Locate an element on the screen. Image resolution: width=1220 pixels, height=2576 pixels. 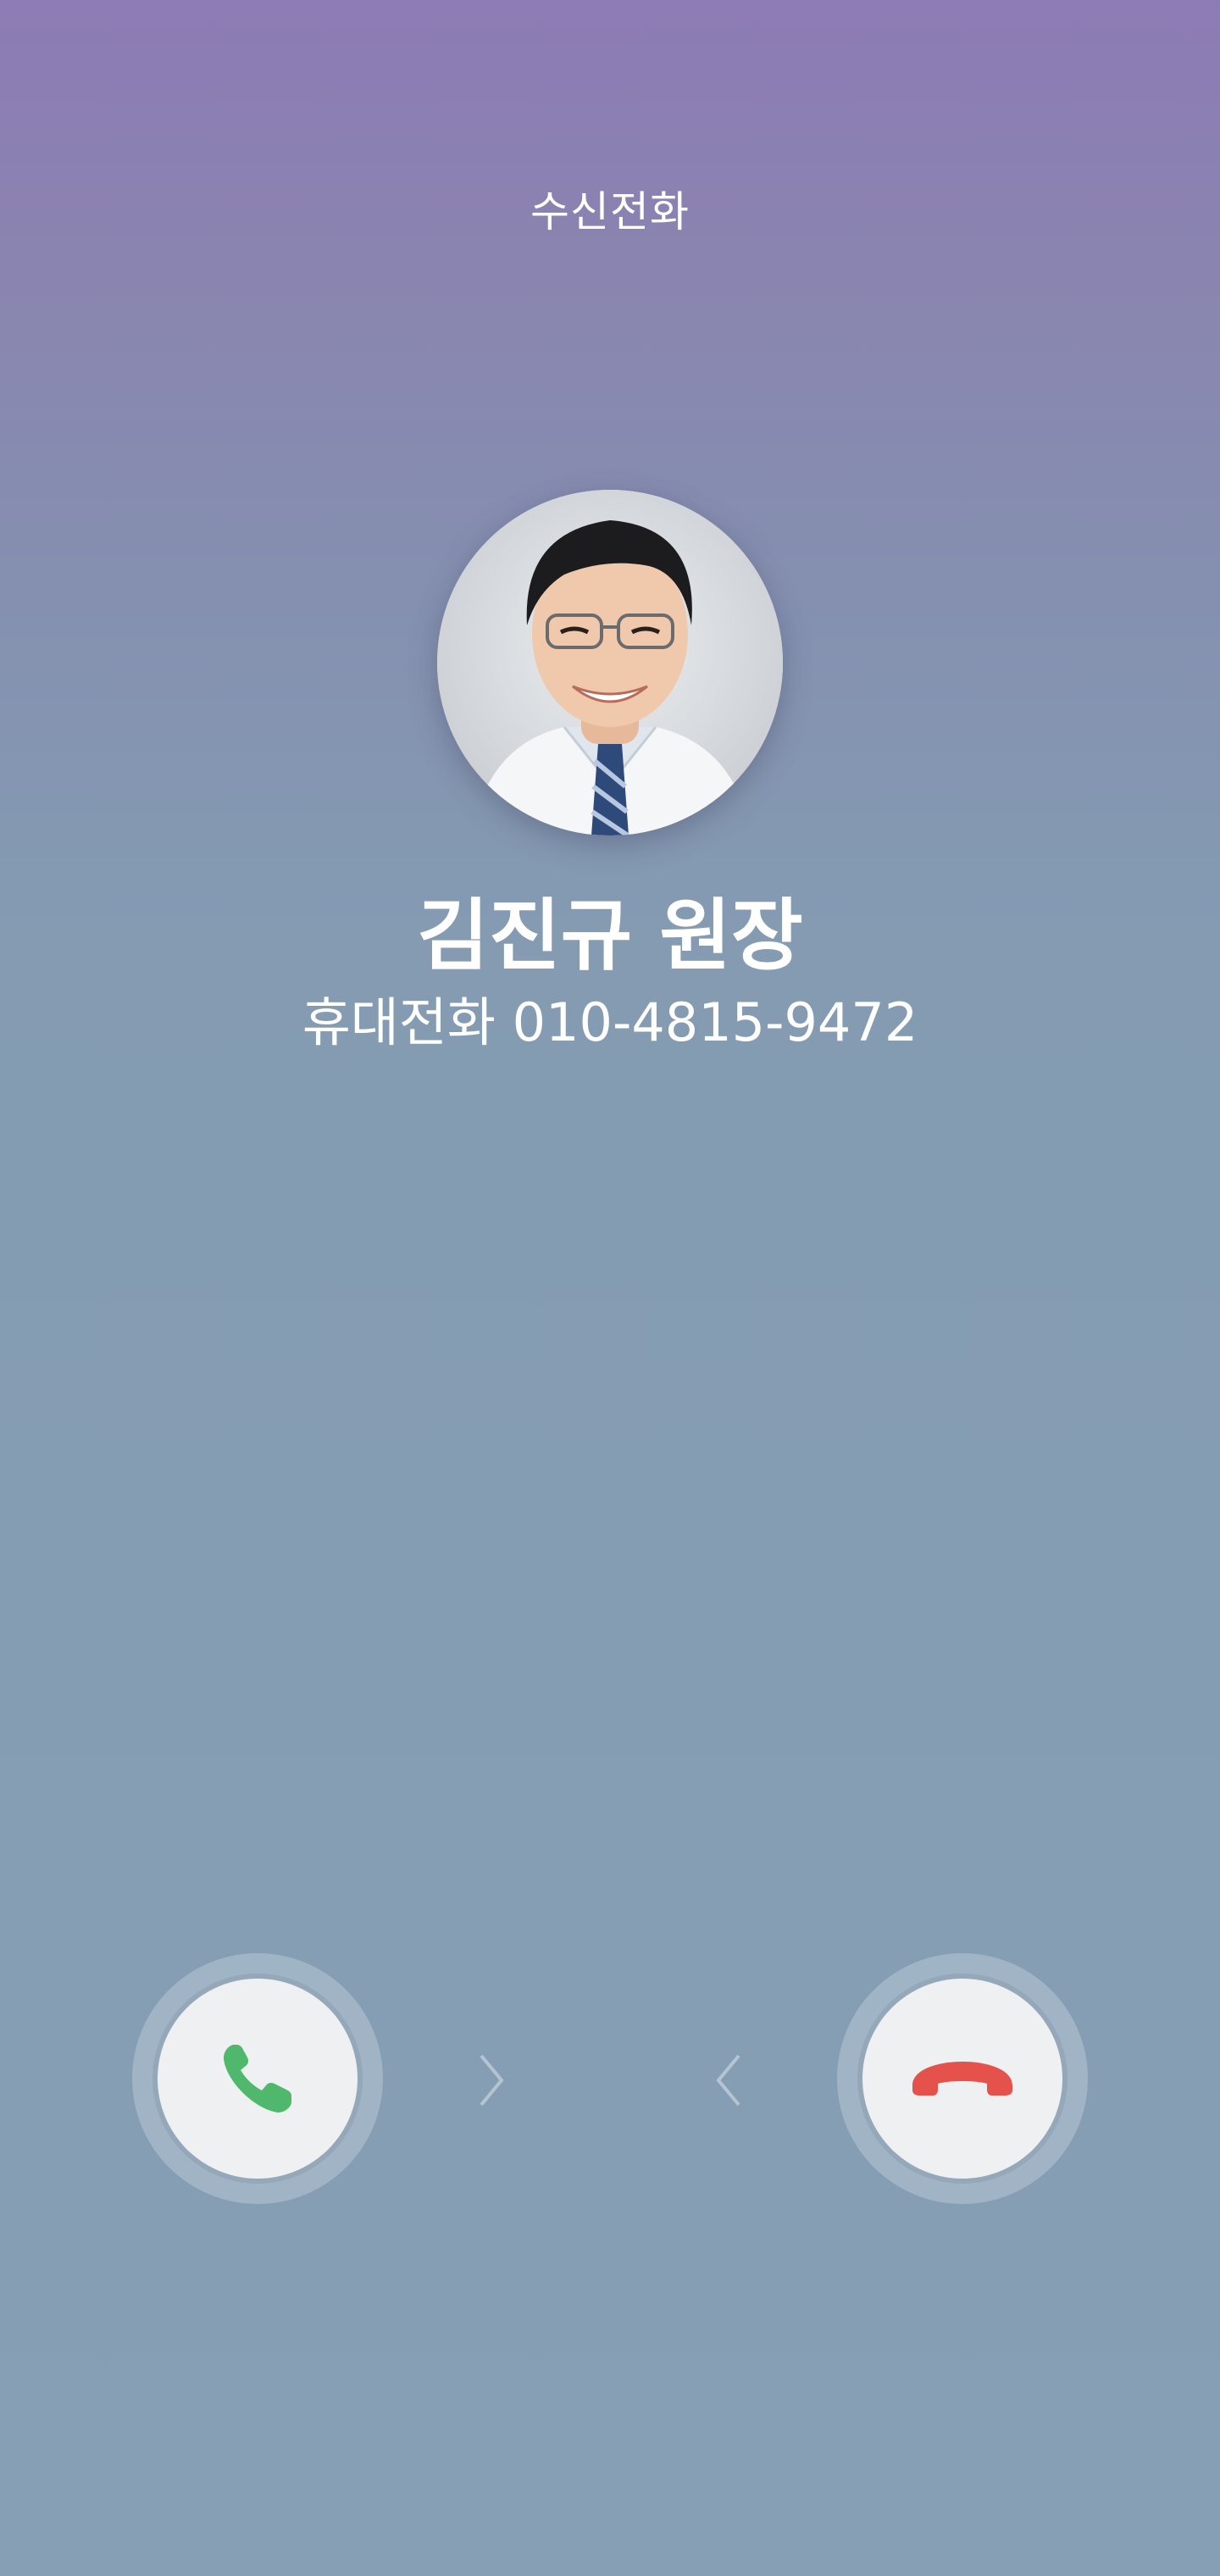
caller-name: 김진규 원장 is located at coordinates (610, 936).